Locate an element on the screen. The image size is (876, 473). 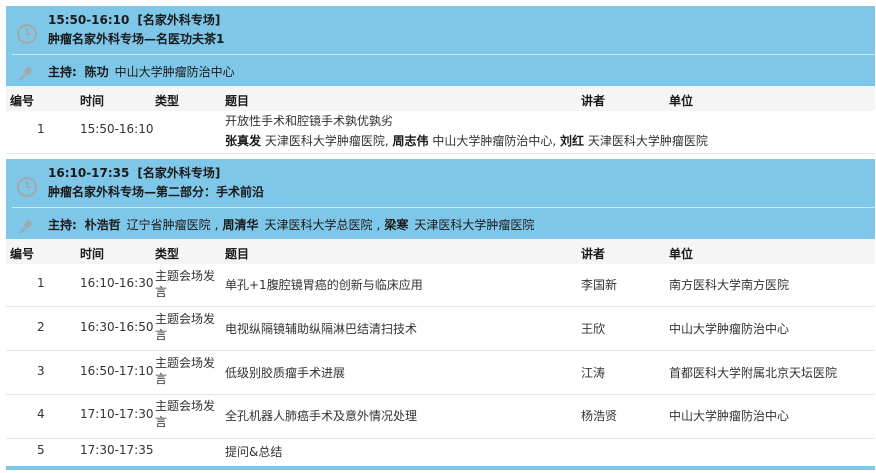
host-name: 朴浩哲 is located at coordinates (102, 225).